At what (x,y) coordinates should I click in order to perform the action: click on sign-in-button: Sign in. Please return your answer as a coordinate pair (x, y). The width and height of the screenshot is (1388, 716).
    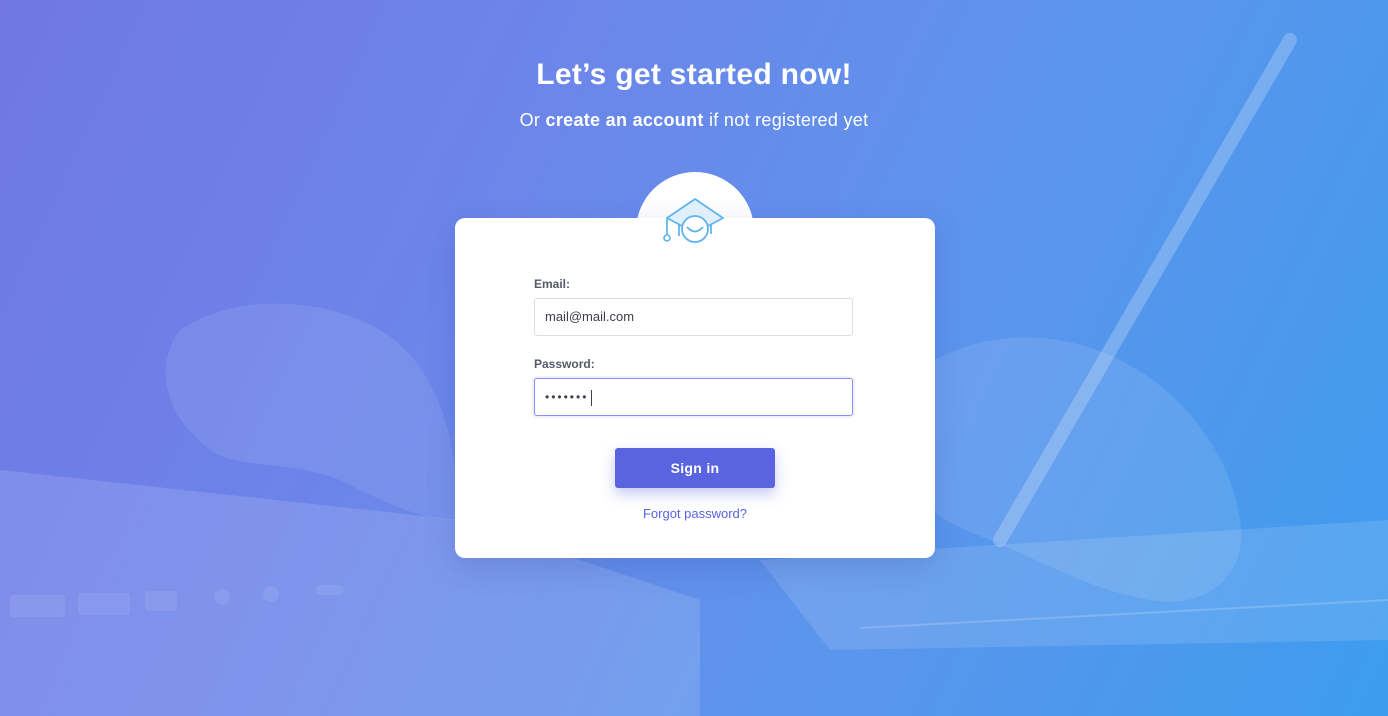
    Looking at the image, I should click on (695, 468).